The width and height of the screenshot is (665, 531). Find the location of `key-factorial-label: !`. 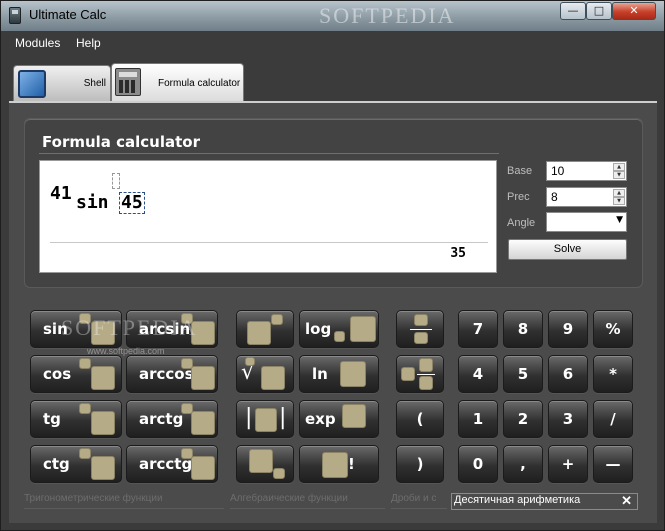

key-factorial-label: ! is located at coordinates (351, 464).